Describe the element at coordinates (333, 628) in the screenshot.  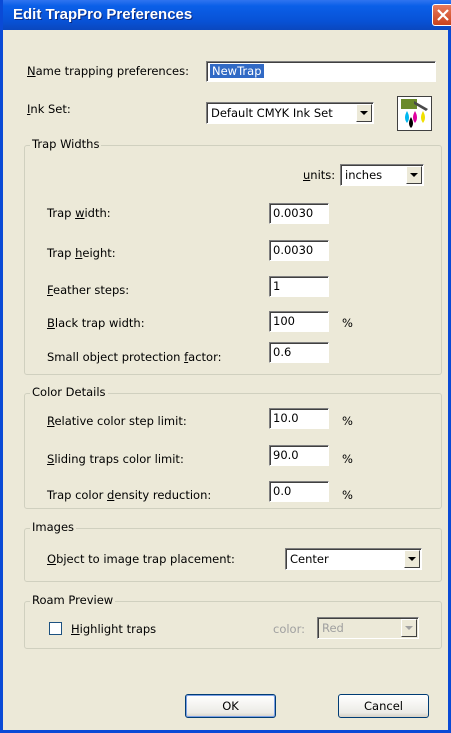
I see `highlight-color-value: Red` at that location.